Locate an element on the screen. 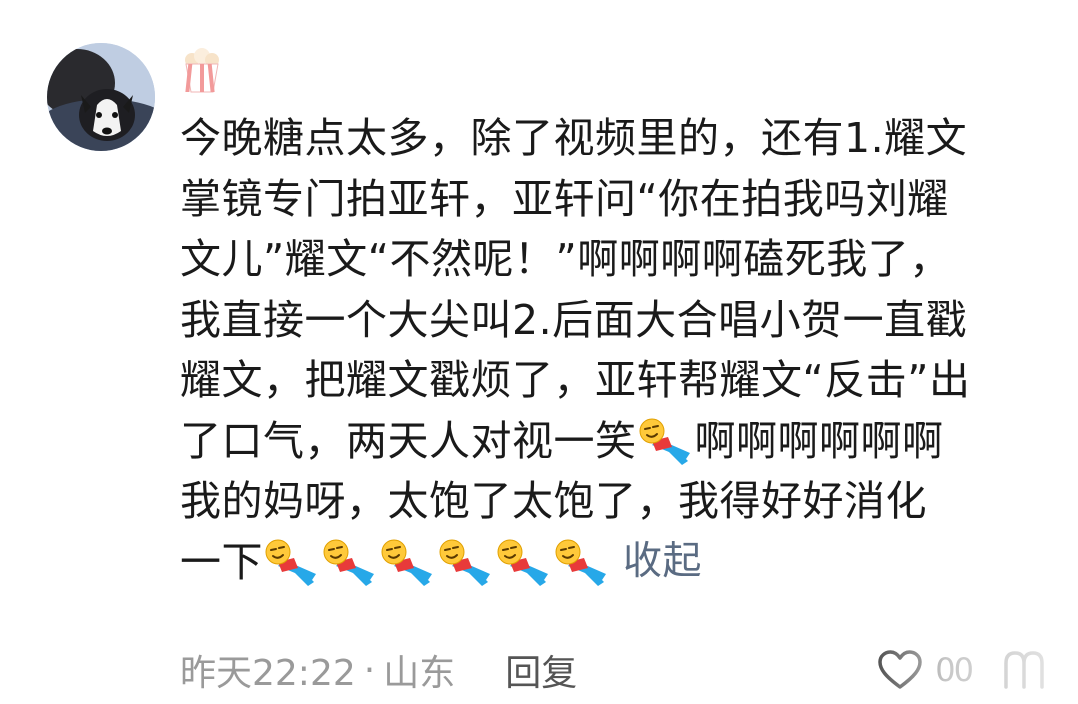  comment-actions: 00 is located at coordinates (962, 670).